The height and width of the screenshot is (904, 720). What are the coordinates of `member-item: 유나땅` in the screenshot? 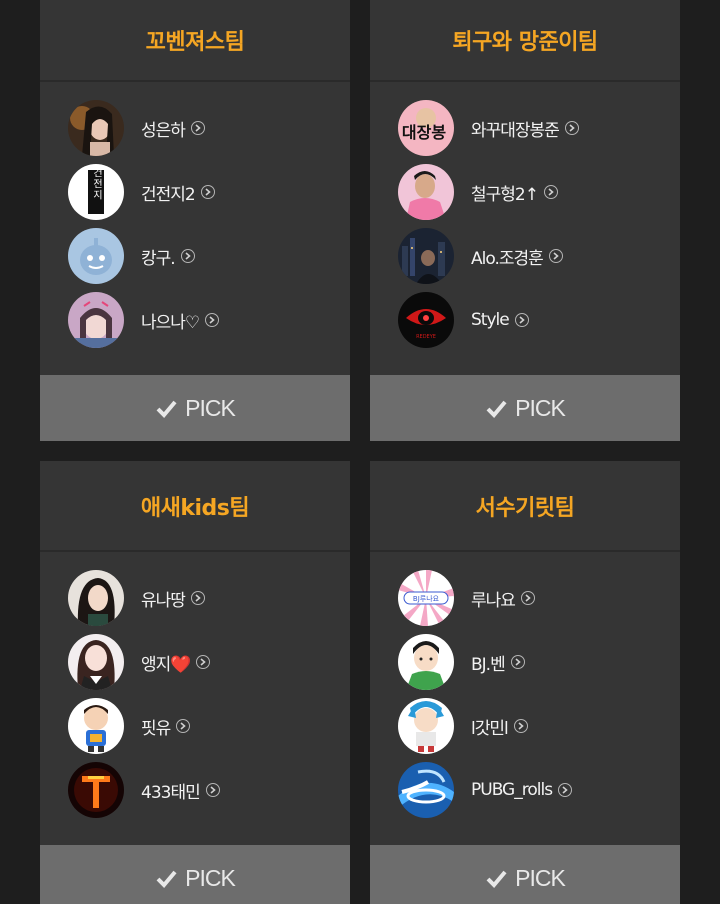 It's located at (136, 598).